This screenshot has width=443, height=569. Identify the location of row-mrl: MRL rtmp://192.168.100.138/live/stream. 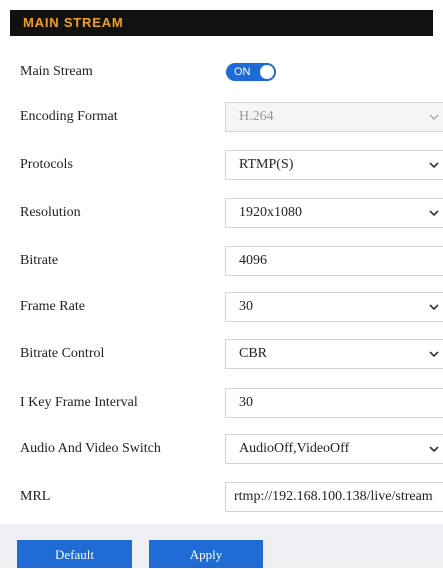
(221, 497).